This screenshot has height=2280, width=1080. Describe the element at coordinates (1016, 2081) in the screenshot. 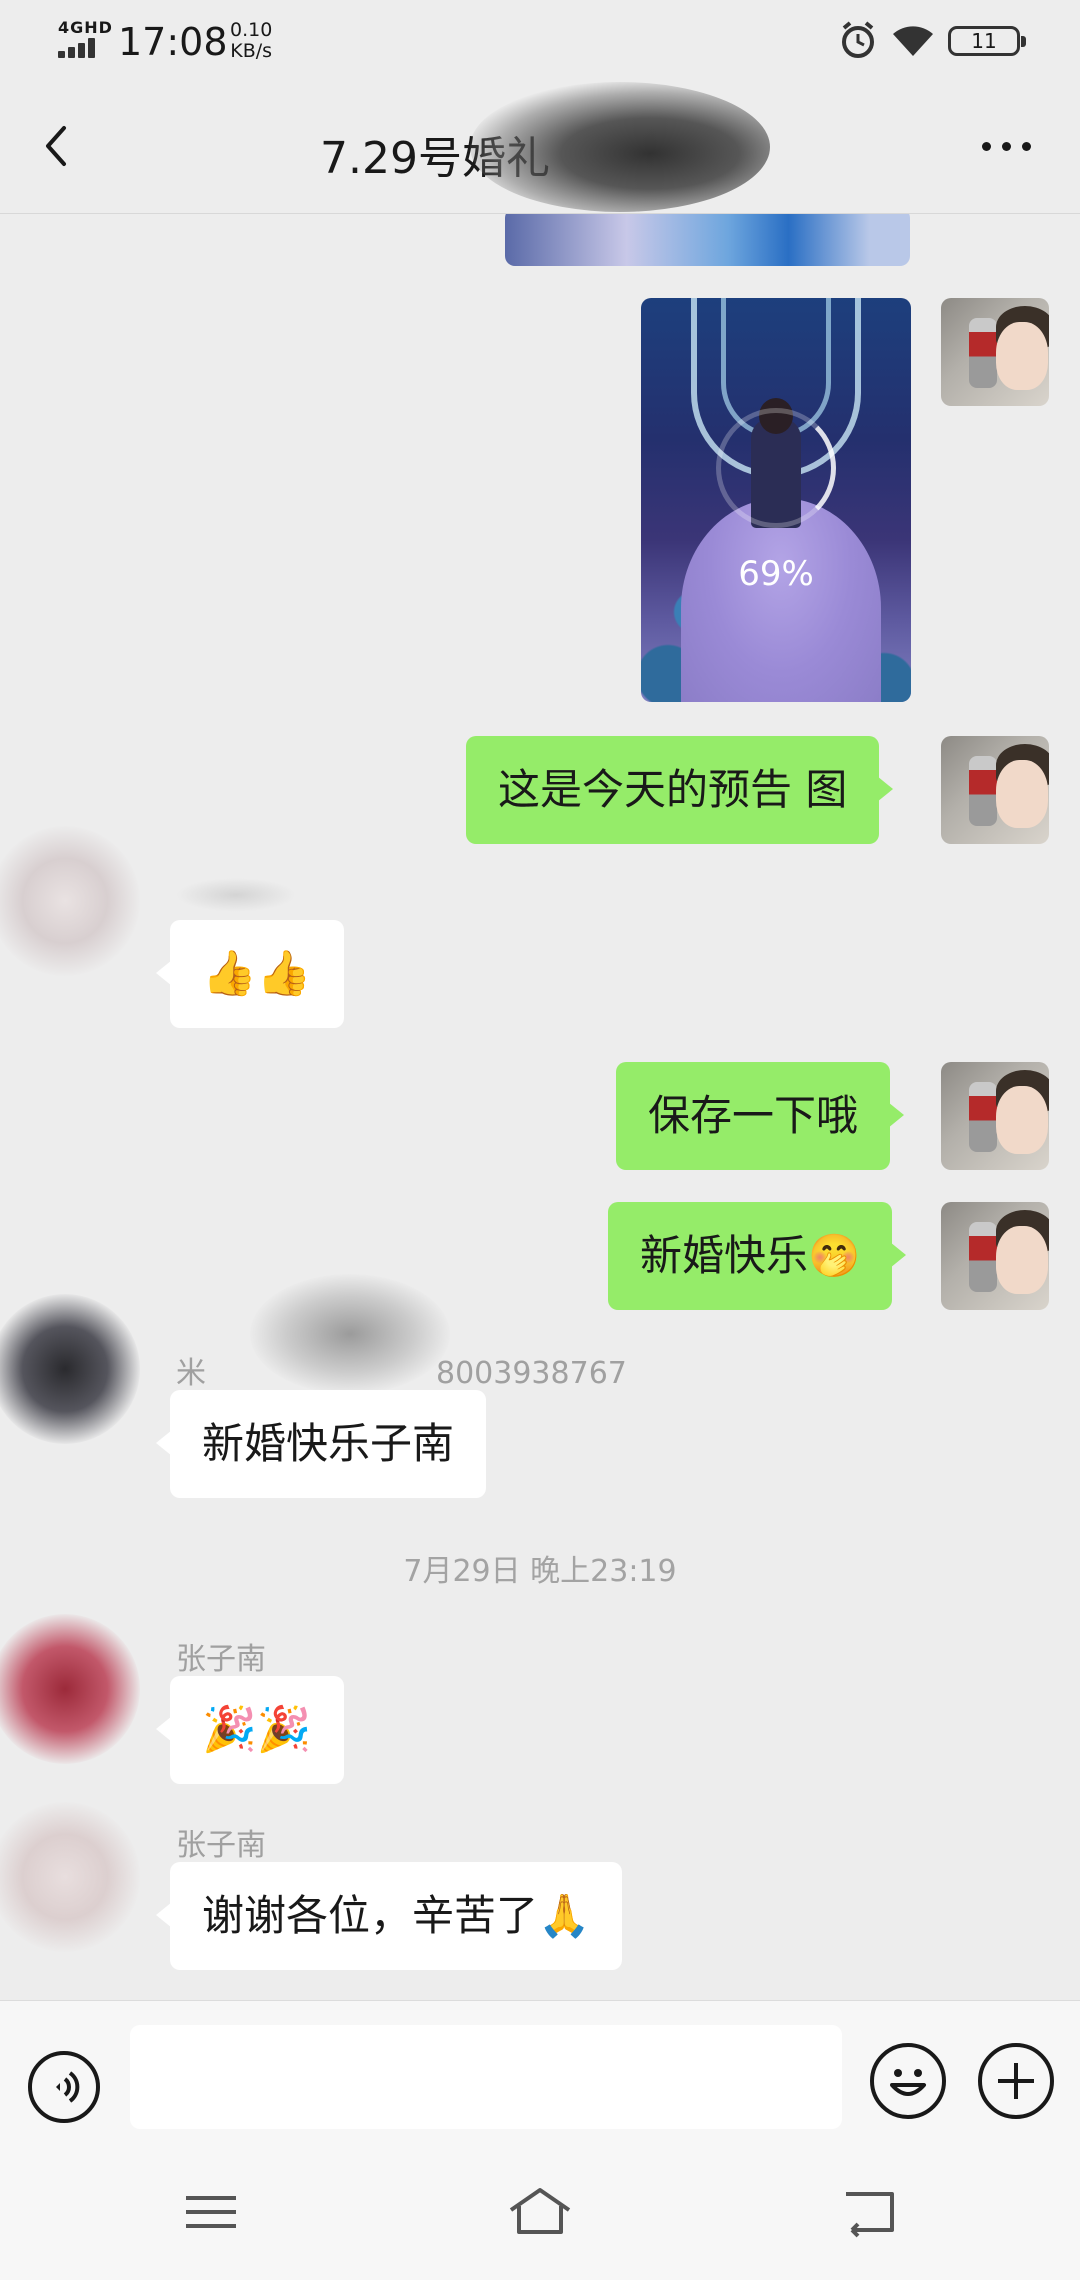

I see `more-functions-button` at that location.